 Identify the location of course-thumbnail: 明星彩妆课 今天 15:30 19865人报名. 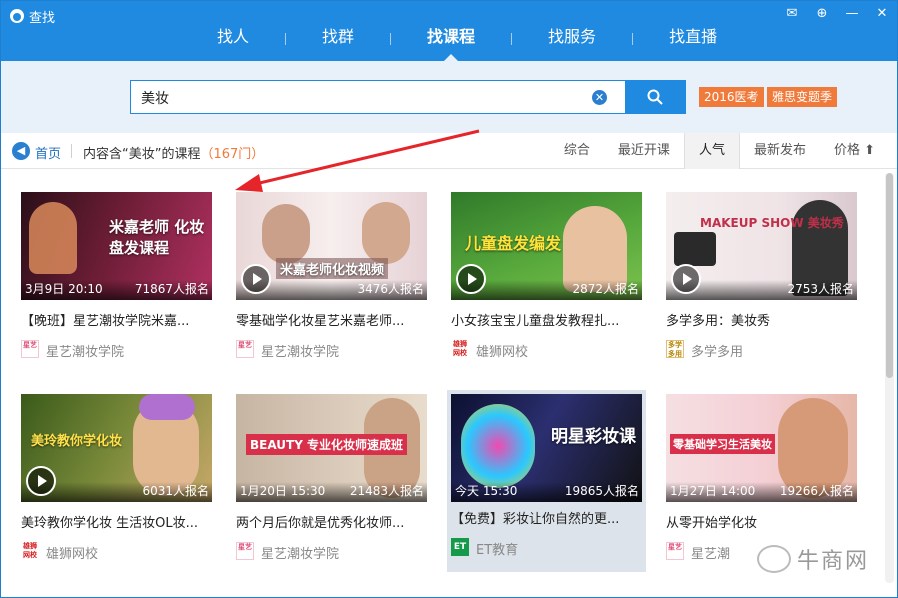
(546, 448).